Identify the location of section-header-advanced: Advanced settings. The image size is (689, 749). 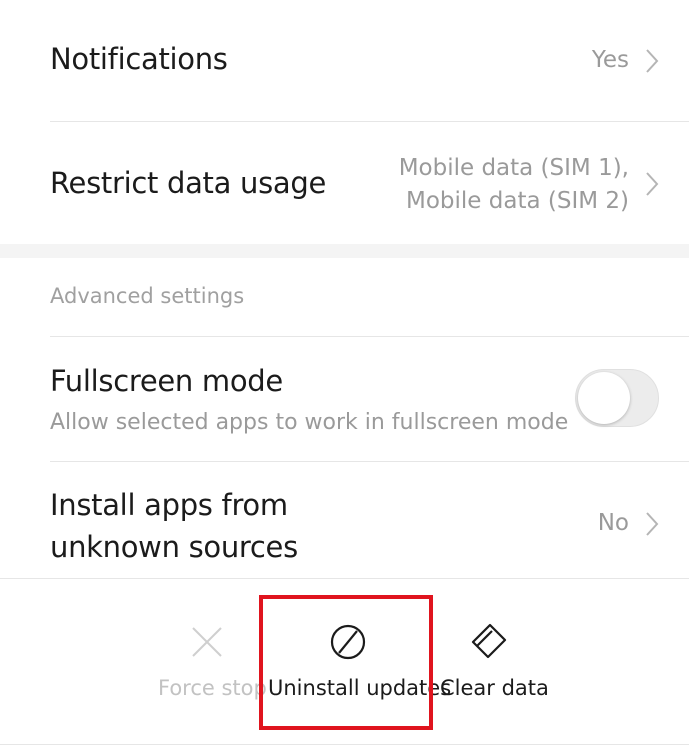
(147, 296).